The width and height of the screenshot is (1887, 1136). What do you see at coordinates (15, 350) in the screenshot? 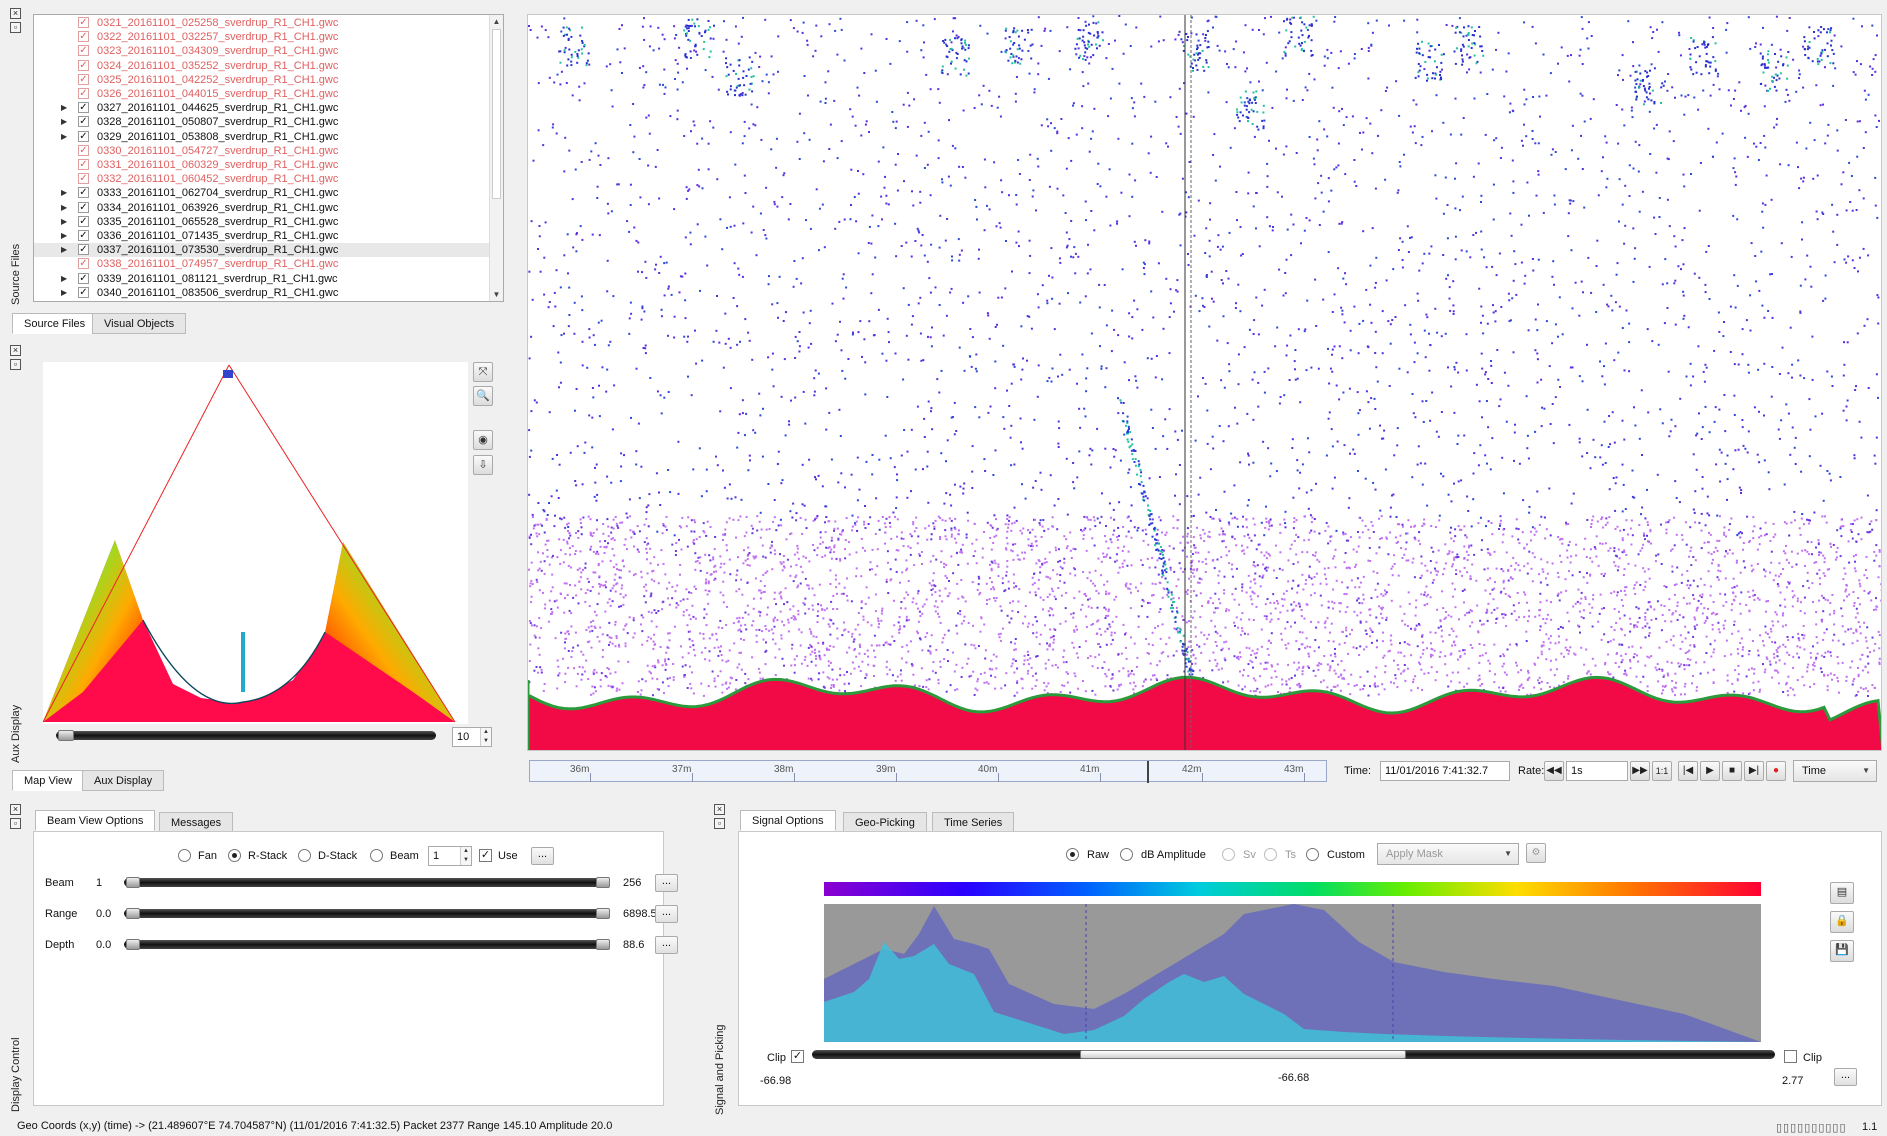
I see `aux-close-icon: ×` at bounding box center [15, 350].